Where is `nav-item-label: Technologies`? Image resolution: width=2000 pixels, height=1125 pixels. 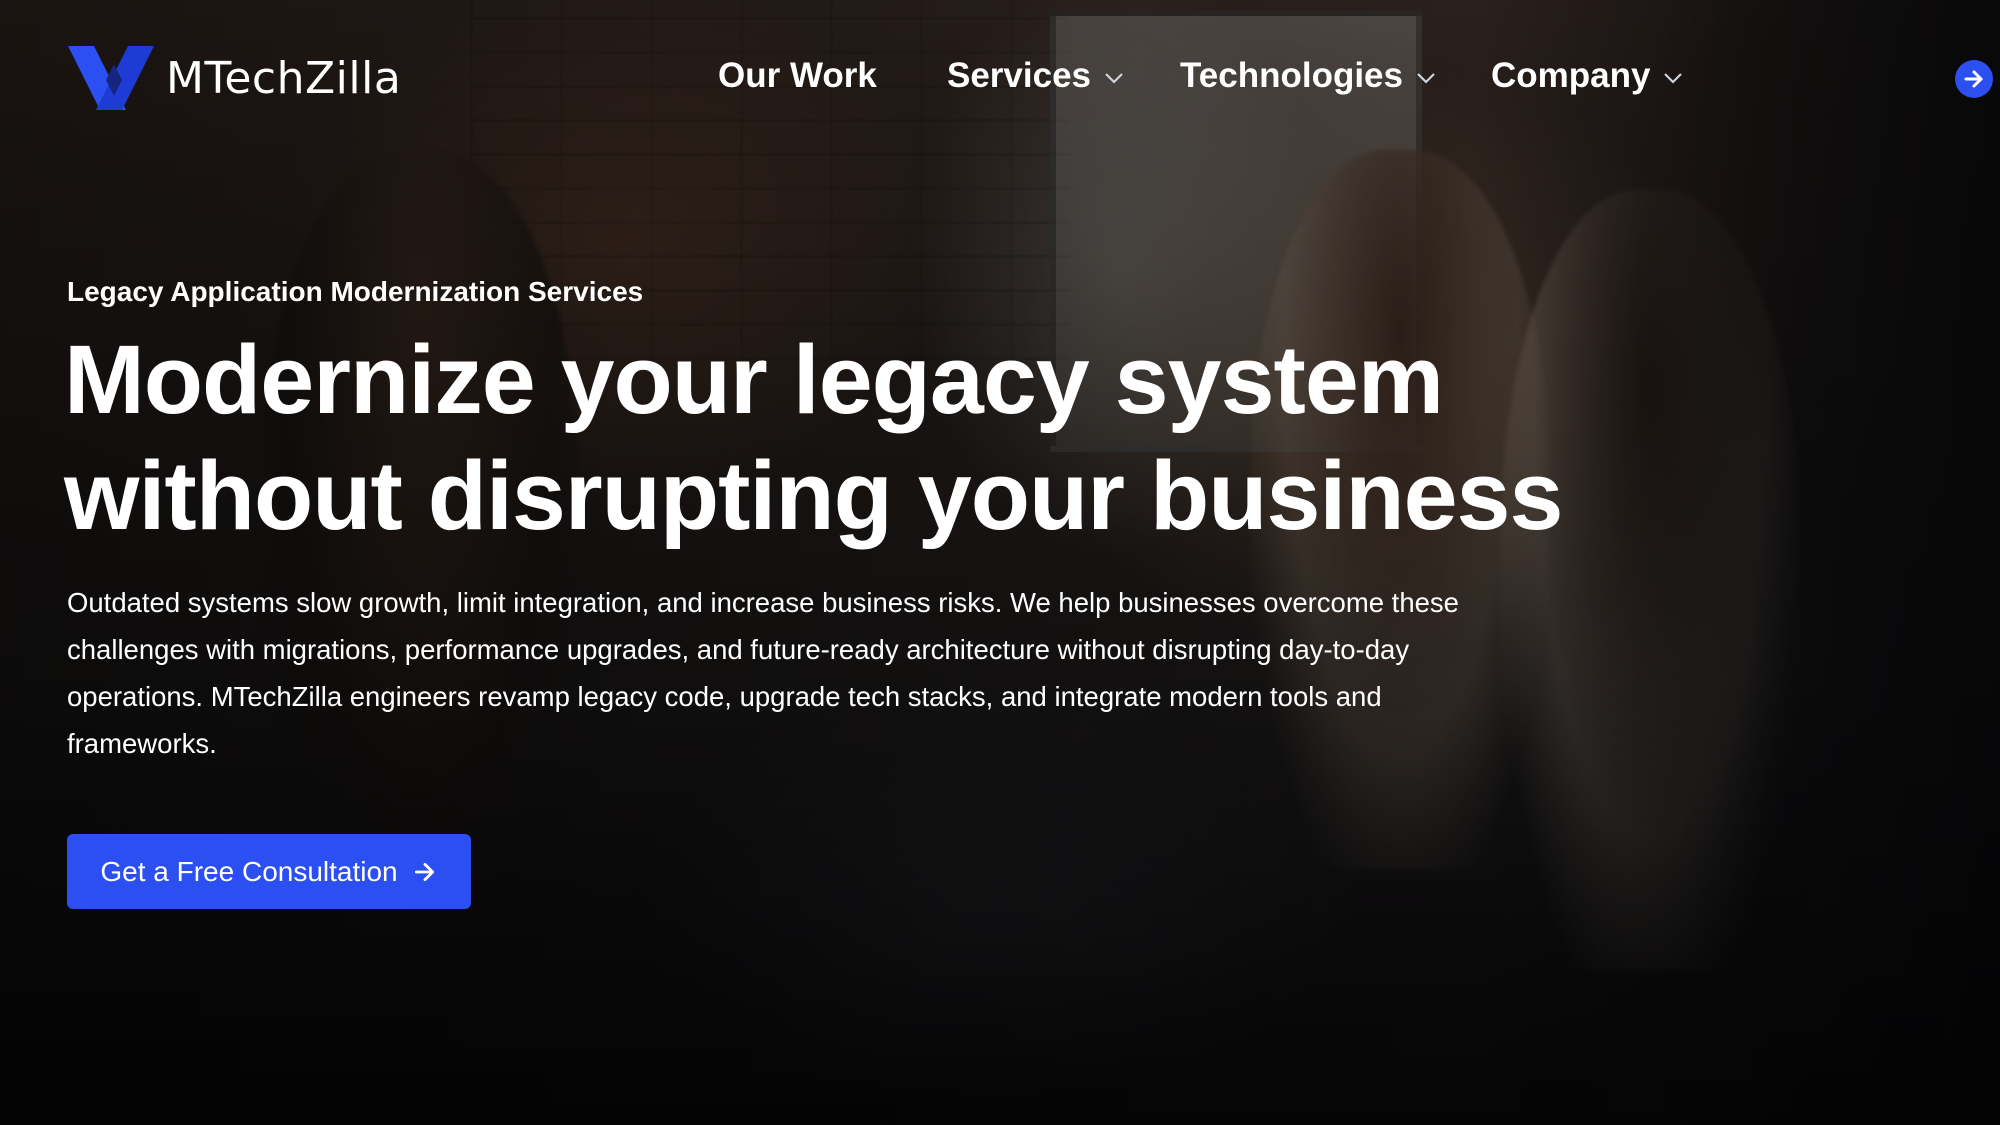 nav-item-label: Technologies is located at coordinates (1291, 75).